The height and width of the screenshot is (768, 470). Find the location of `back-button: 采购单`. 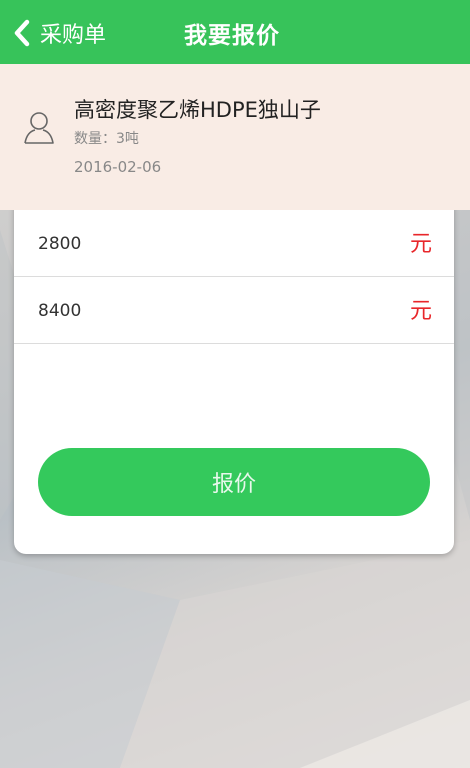

back-button: 采购单 is located at coordinates (58, 33).